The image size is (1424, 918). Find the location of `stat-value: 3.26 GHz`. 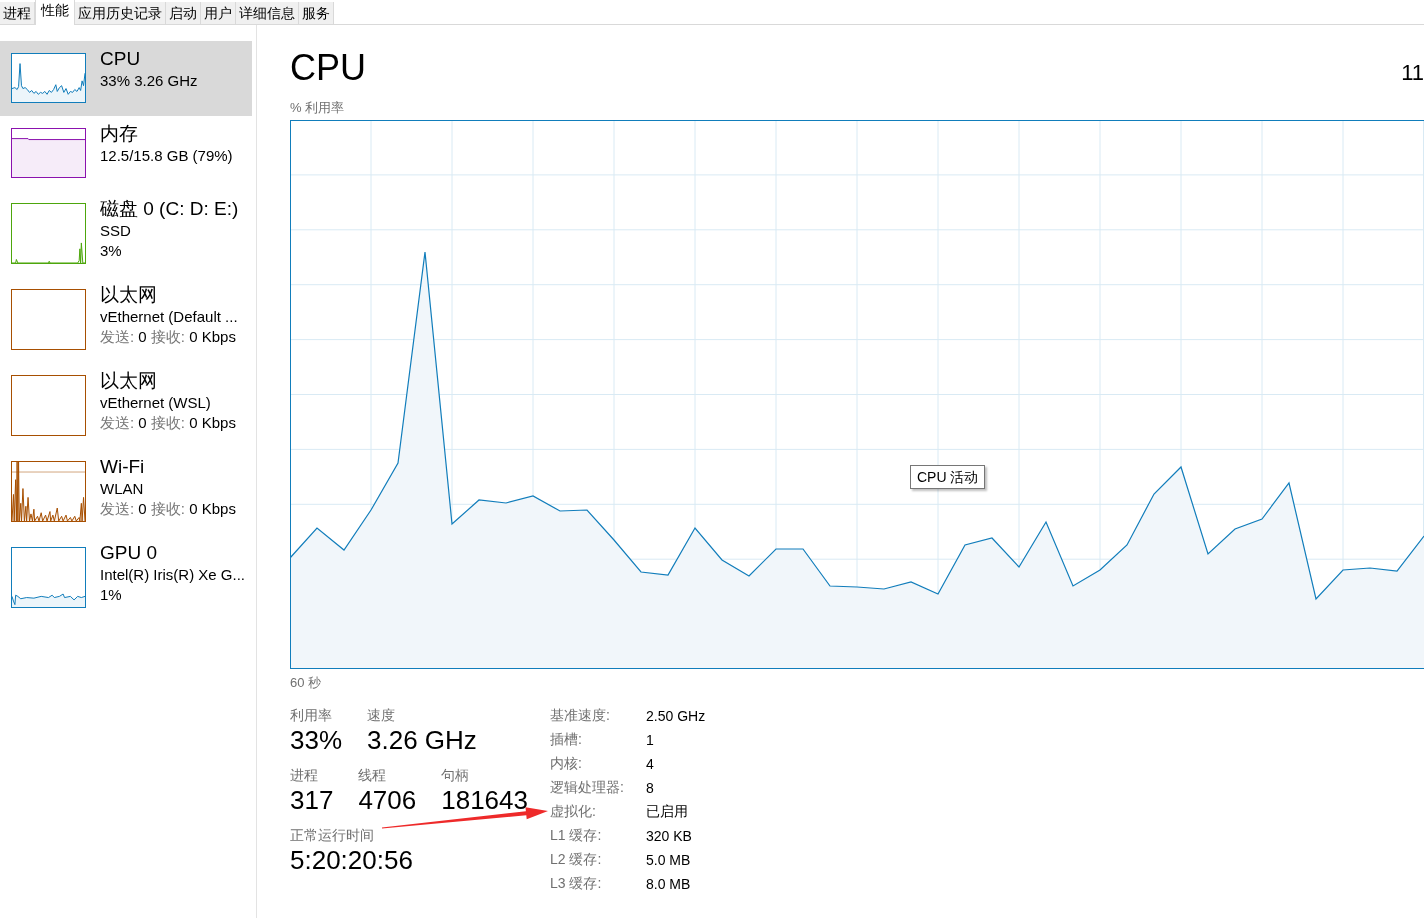

stat-value: 3.26 GHz is located at coordinates (422, 740).